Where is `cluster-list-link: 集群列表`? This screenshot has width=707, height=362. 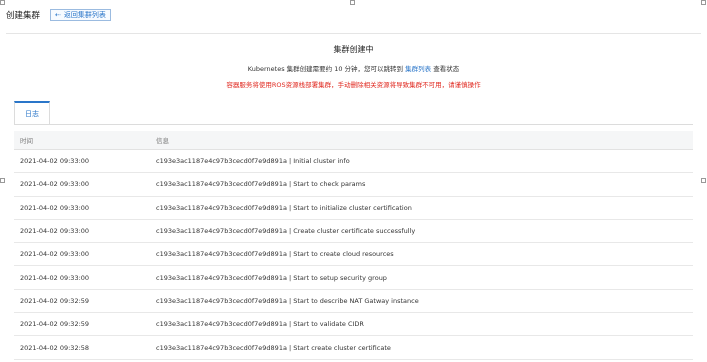
cluster-list-link: 集群列表 is located at coordinates (418, 69).